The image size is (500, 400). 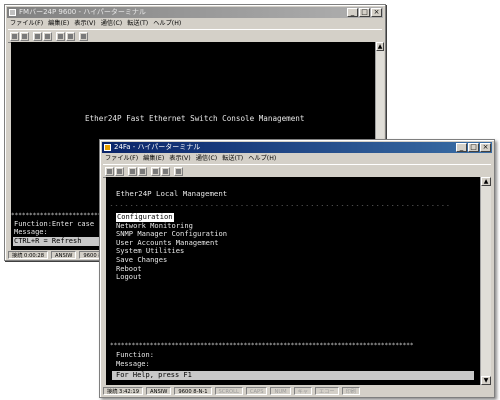 I want to click on front-window-title: 24Fa - ハイパーターミナル, so click(x=157, y=147).